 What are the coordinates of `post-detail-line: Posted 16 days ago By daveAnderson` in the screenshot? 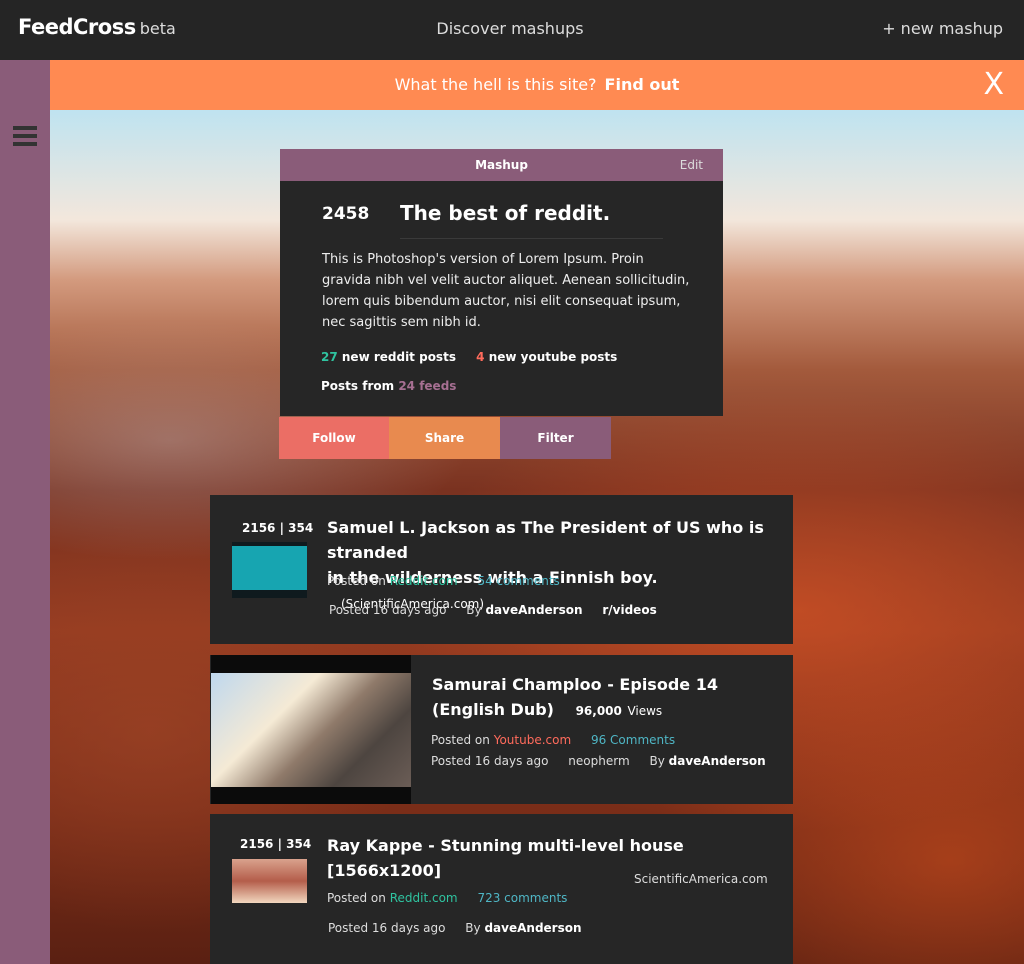 It's located at (455, 928).